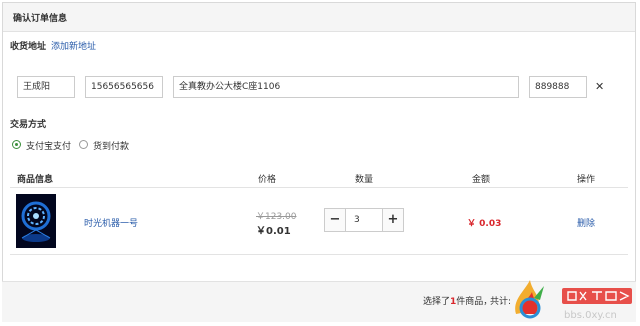  I want to click on product-thumbnail, so click(36, 221).